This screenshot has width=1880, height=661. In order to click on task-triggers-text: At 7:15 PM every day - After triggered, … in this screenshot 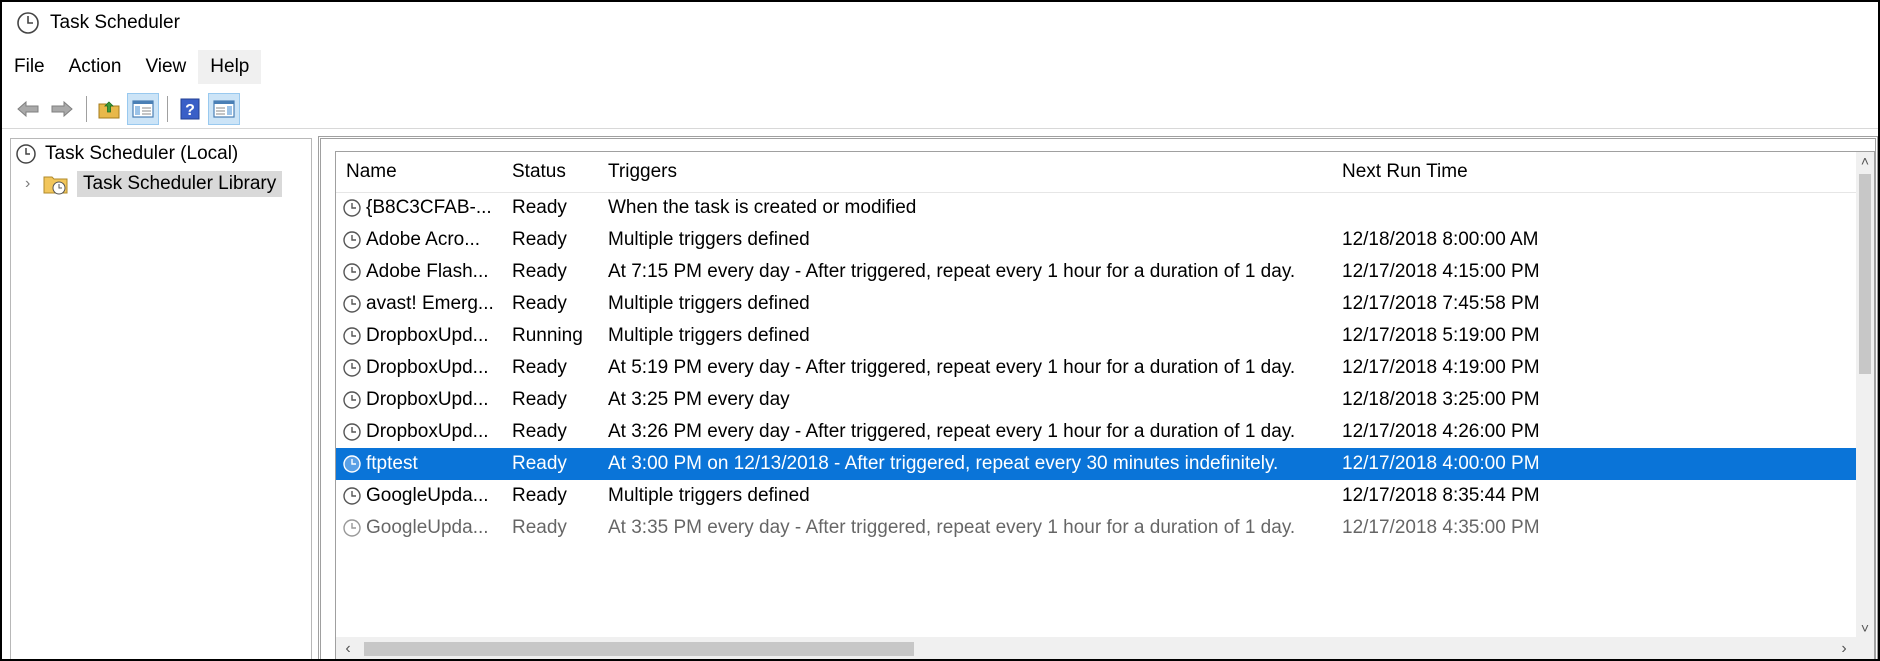, I will do `click(952, 271)`.